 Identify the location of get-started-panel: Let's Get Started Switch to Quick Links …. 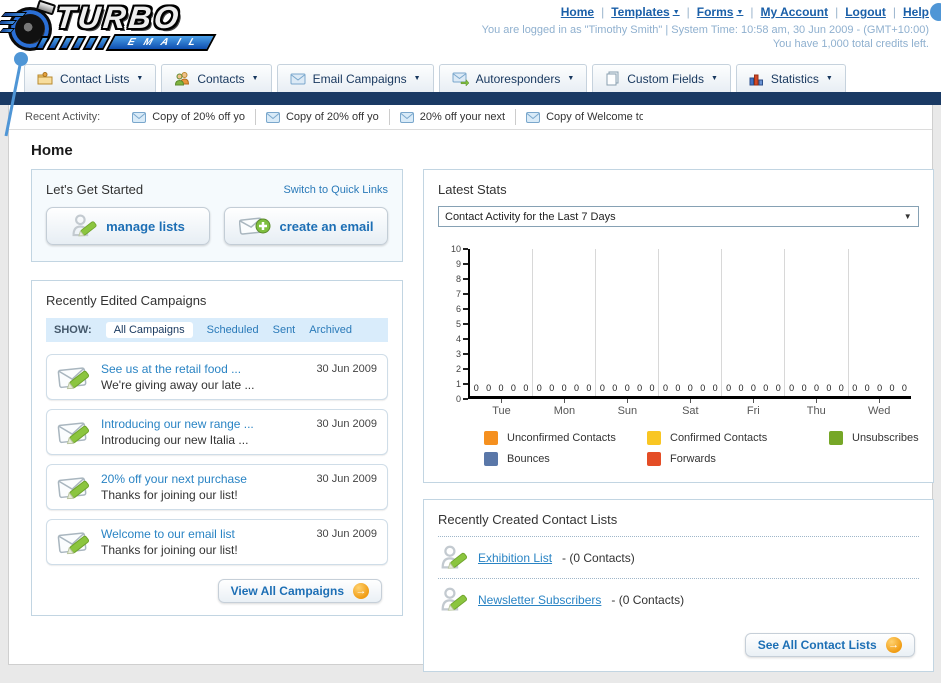
(217, 215).